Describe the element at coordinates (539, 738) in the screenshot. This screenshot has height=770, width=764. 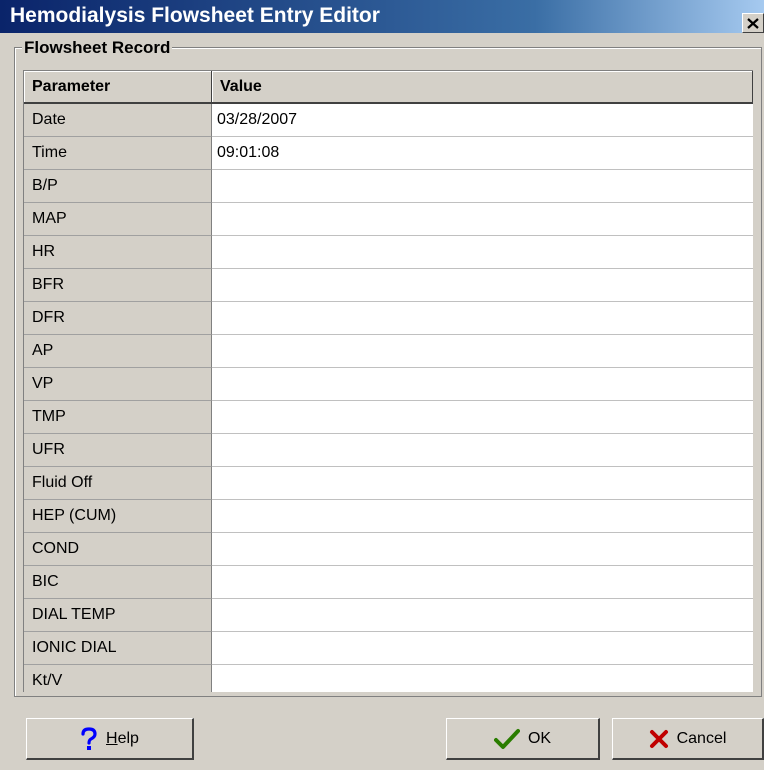
I see `ok-label: OK` at that location.